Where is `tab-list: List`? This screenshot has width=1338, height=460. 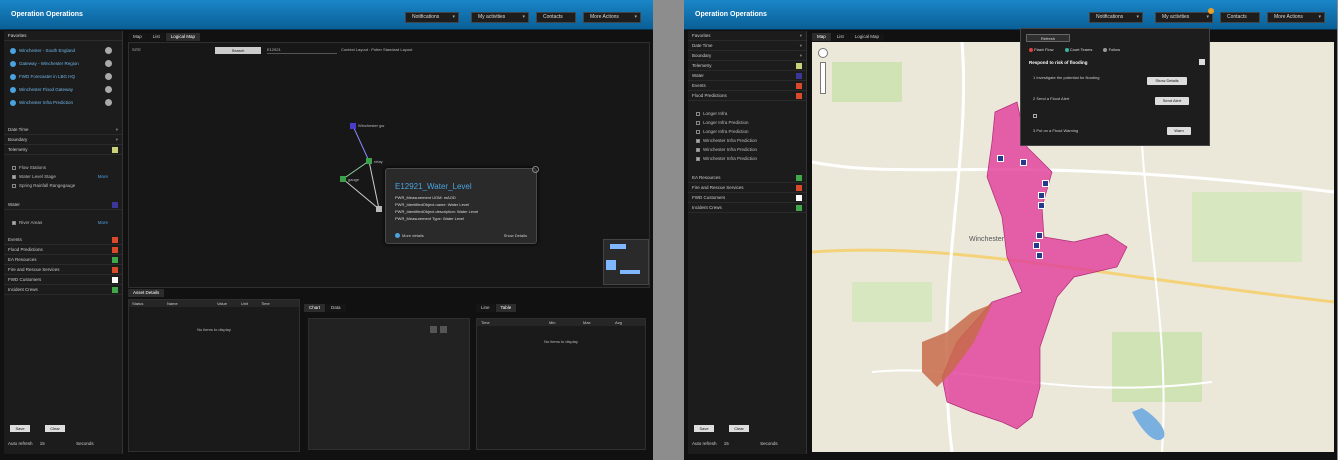
tab-list: List is located at coordinates (156, 37).